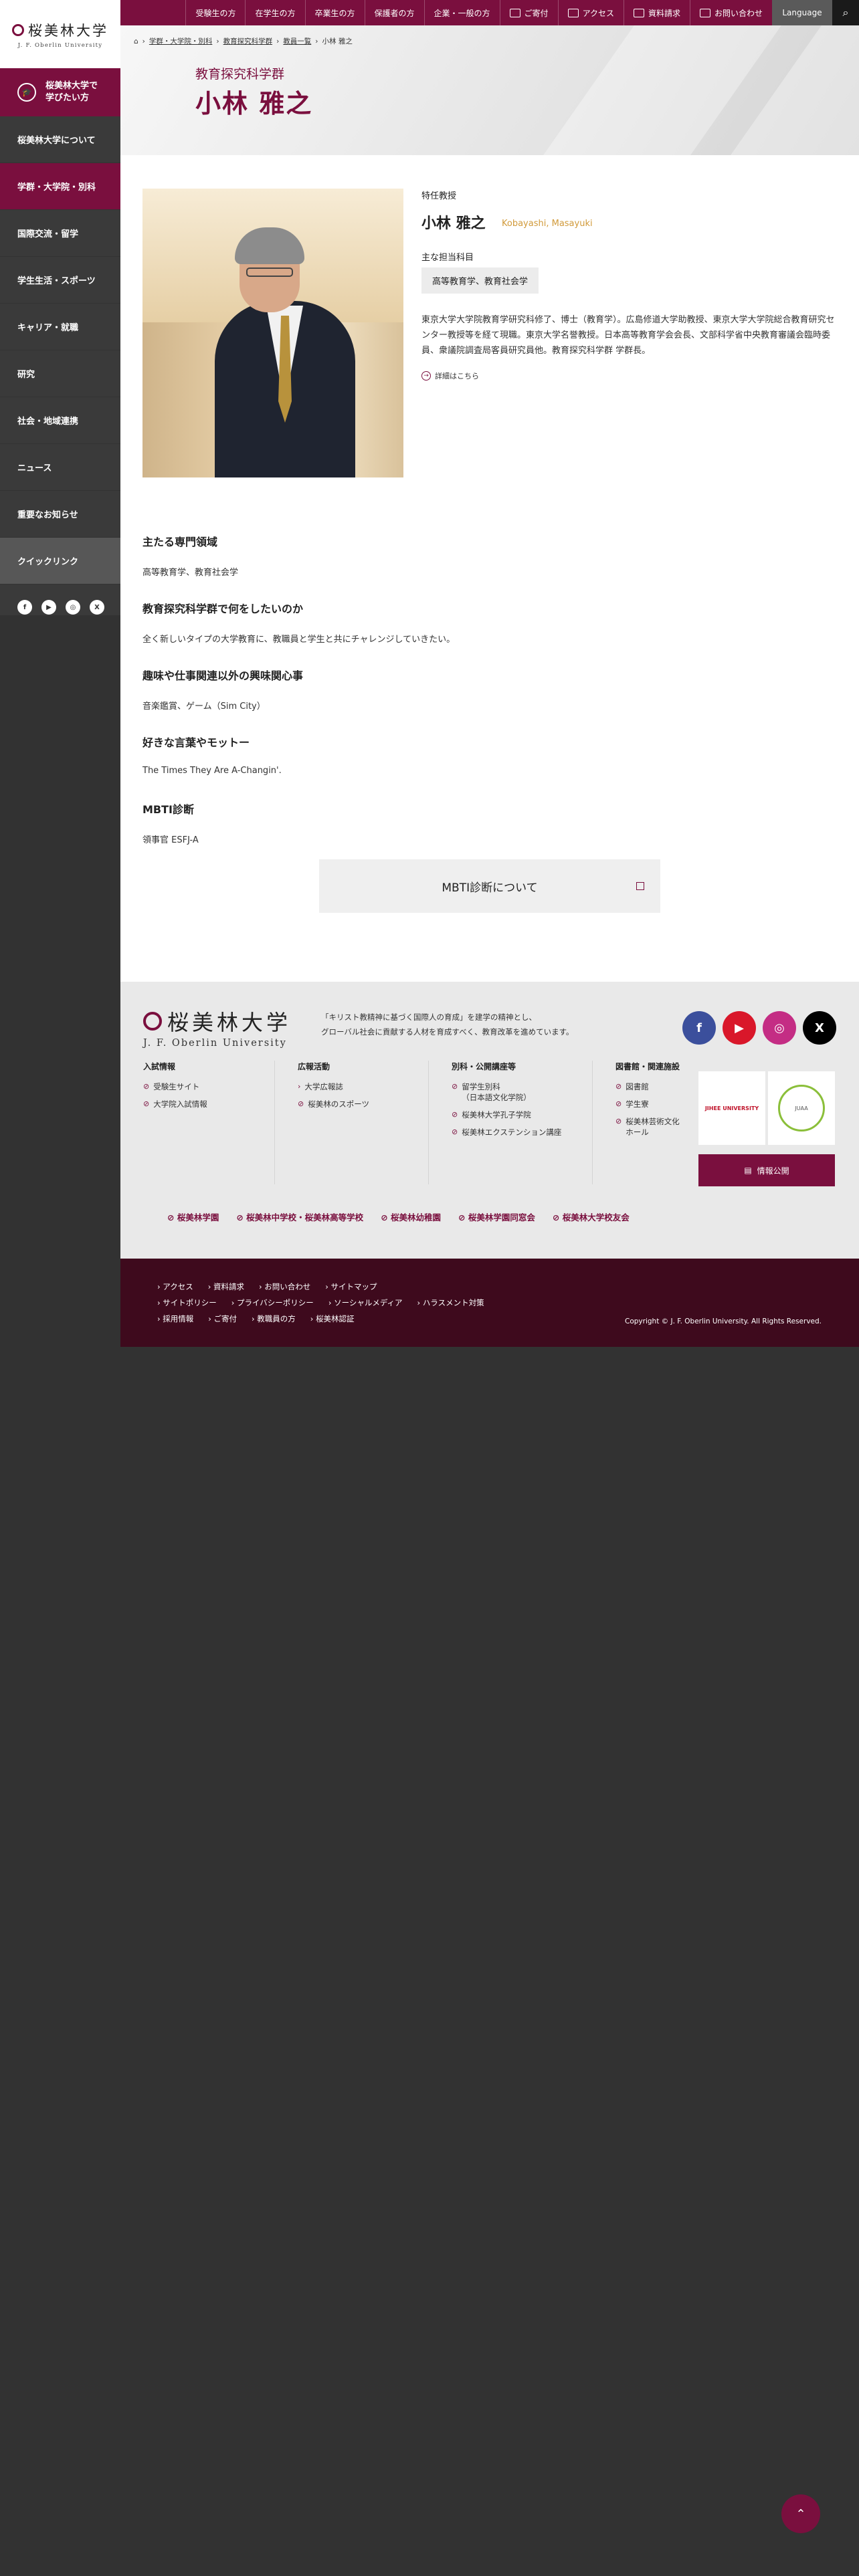  Describe the element at coordinates (180, 542) in the screenshot. I see `section-heading: 主たる専門領域` at that location.